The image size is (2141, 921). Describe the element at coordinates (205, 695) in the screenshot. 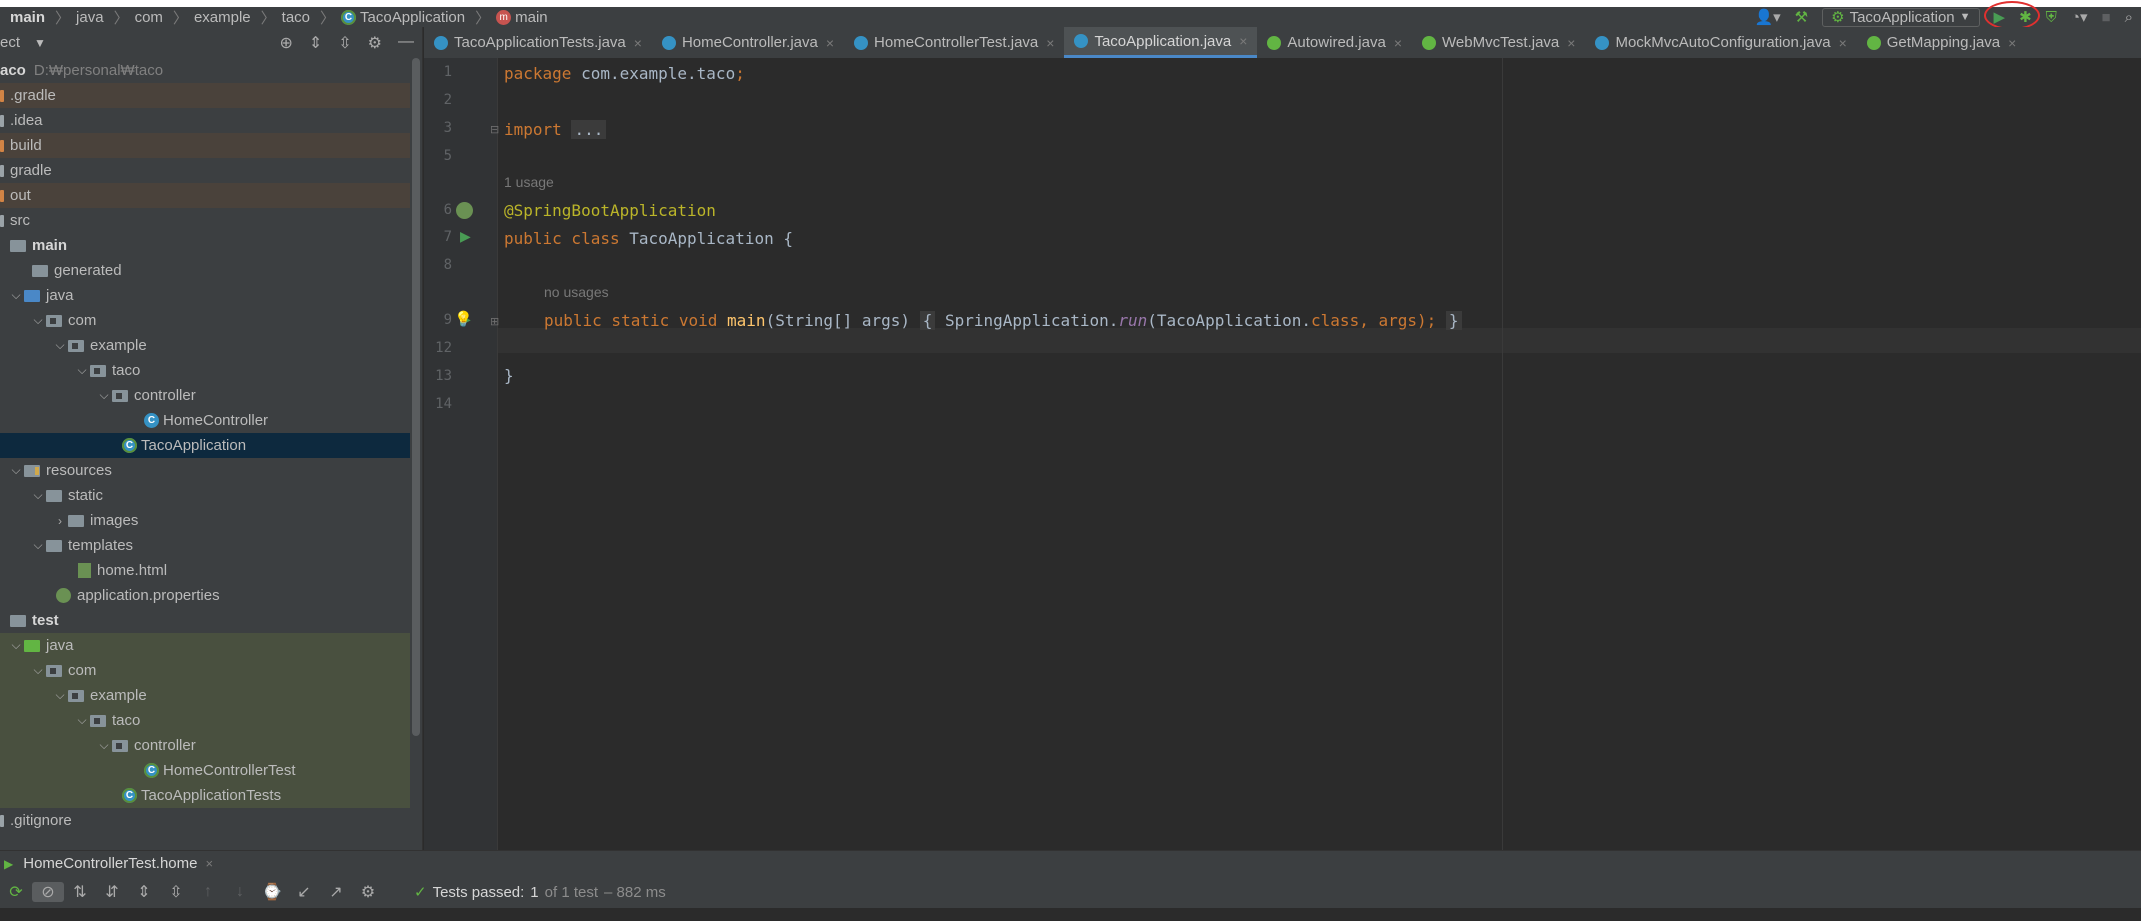

I see `tree-item-test-example: ⌵ example` at that location.